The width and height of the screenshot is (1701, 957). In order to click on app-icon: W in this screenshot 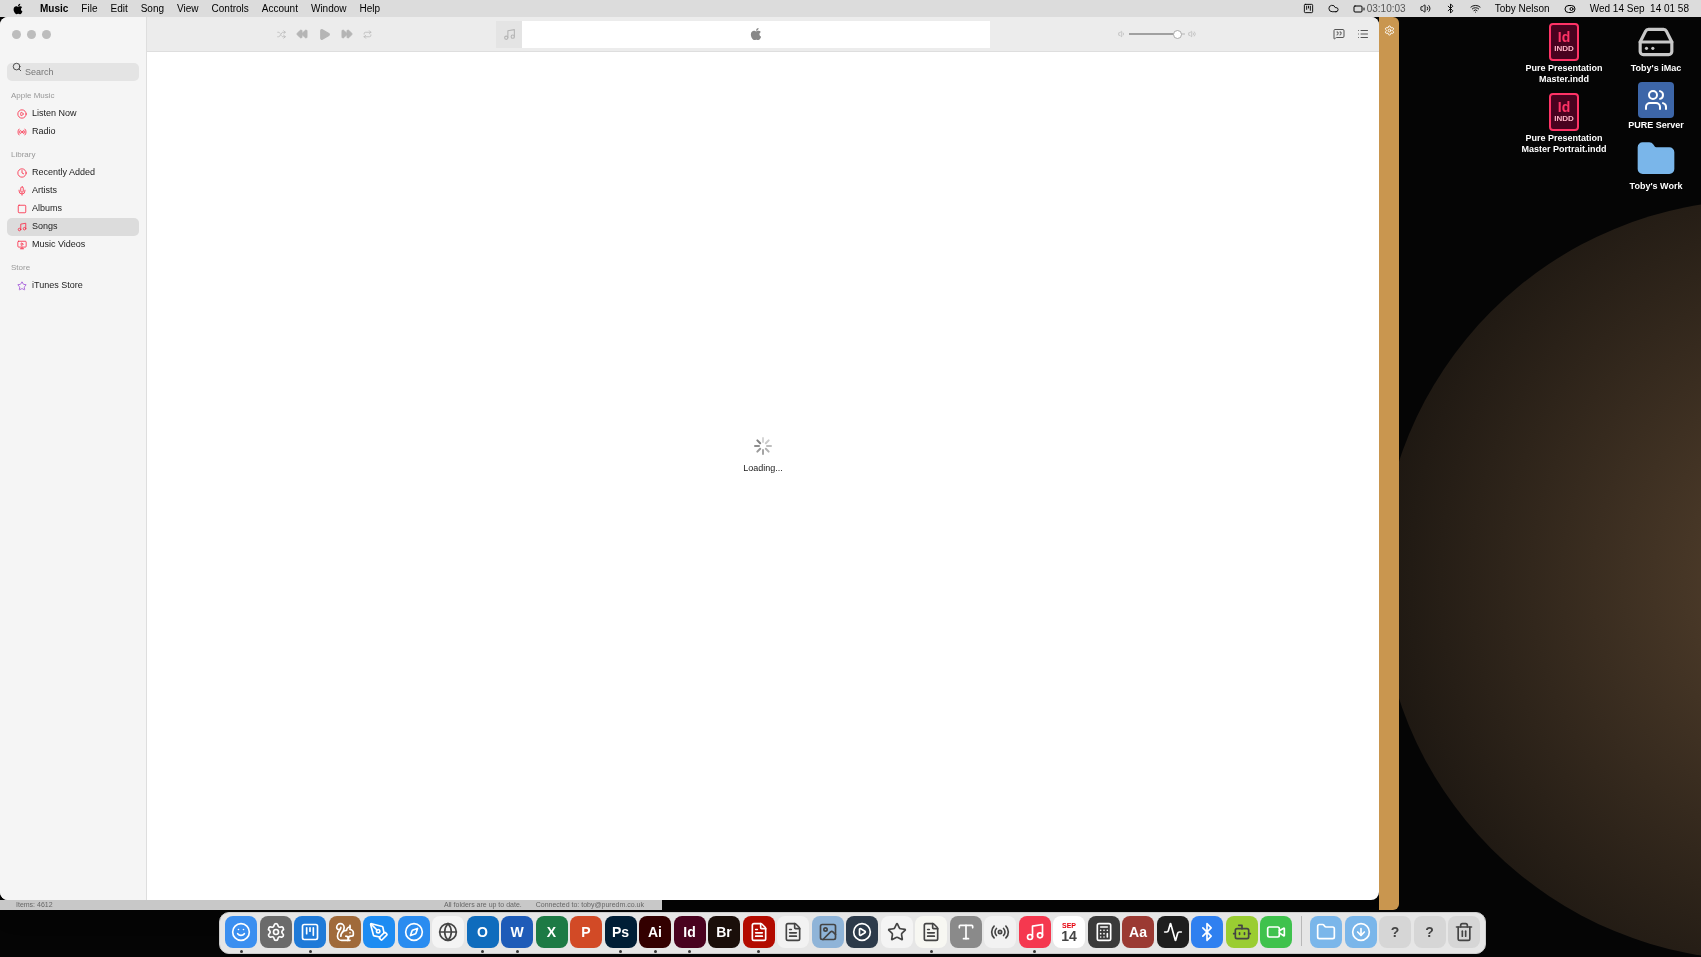, I will do `click(517, 932)`.